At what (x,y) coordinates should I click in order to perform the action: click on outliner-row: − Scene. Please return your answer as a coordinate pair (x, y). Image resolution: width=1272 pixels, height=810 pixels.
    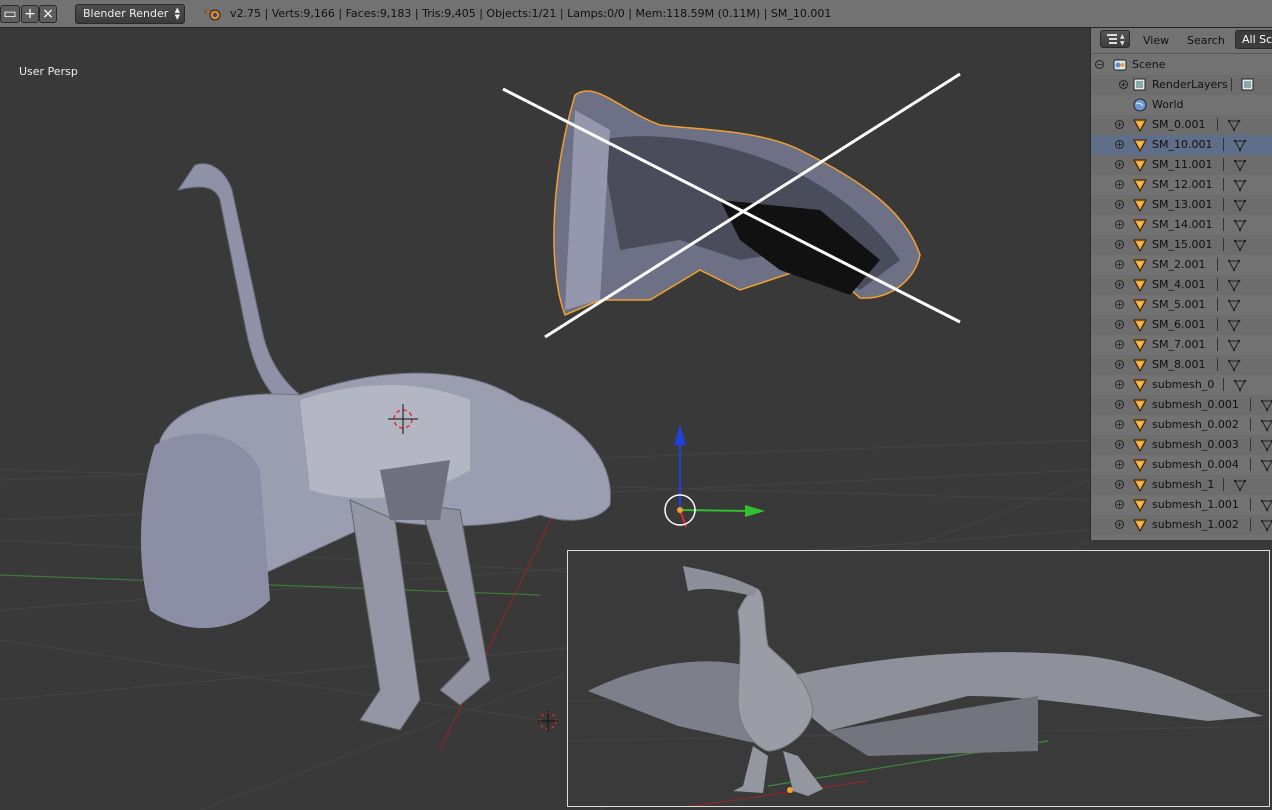
    Looking at the image, I should click on (1181, 65).